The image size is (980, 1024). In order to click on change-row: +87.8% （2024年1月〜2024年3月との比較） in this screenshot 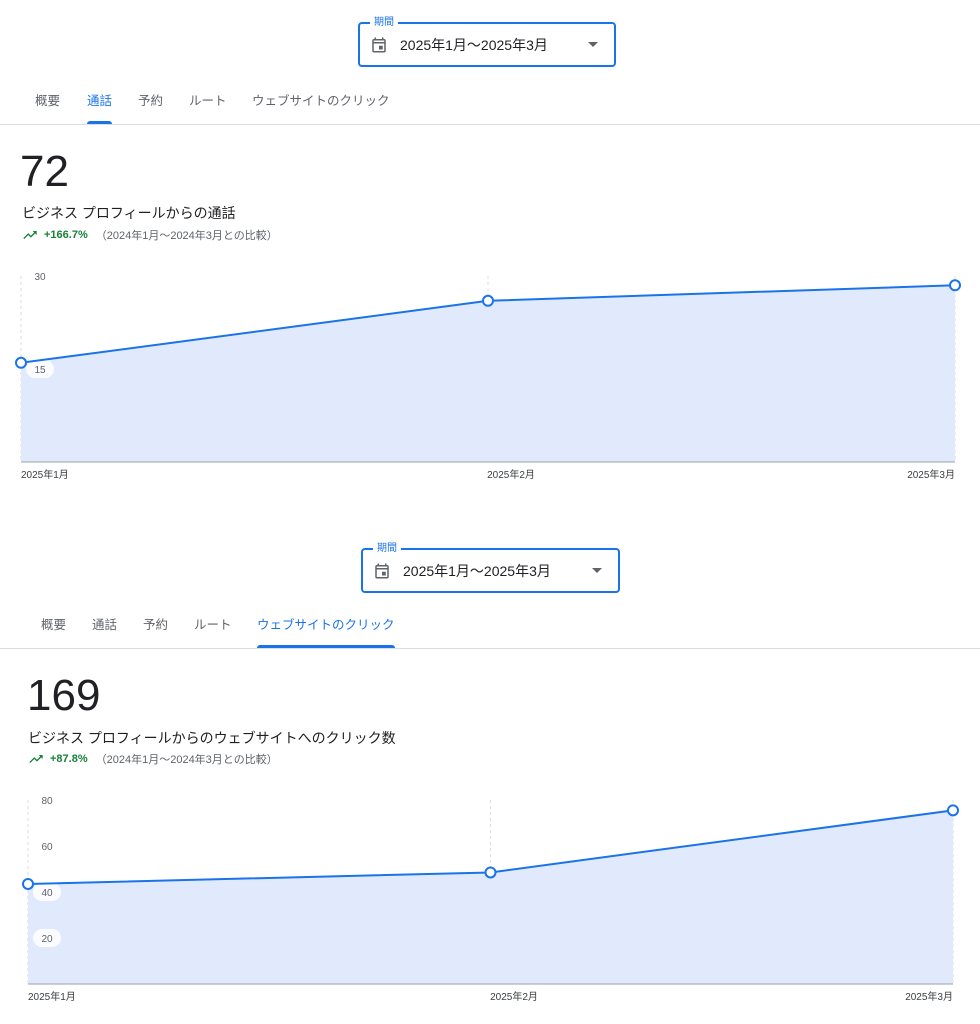, I will do `click(153, 759)`.